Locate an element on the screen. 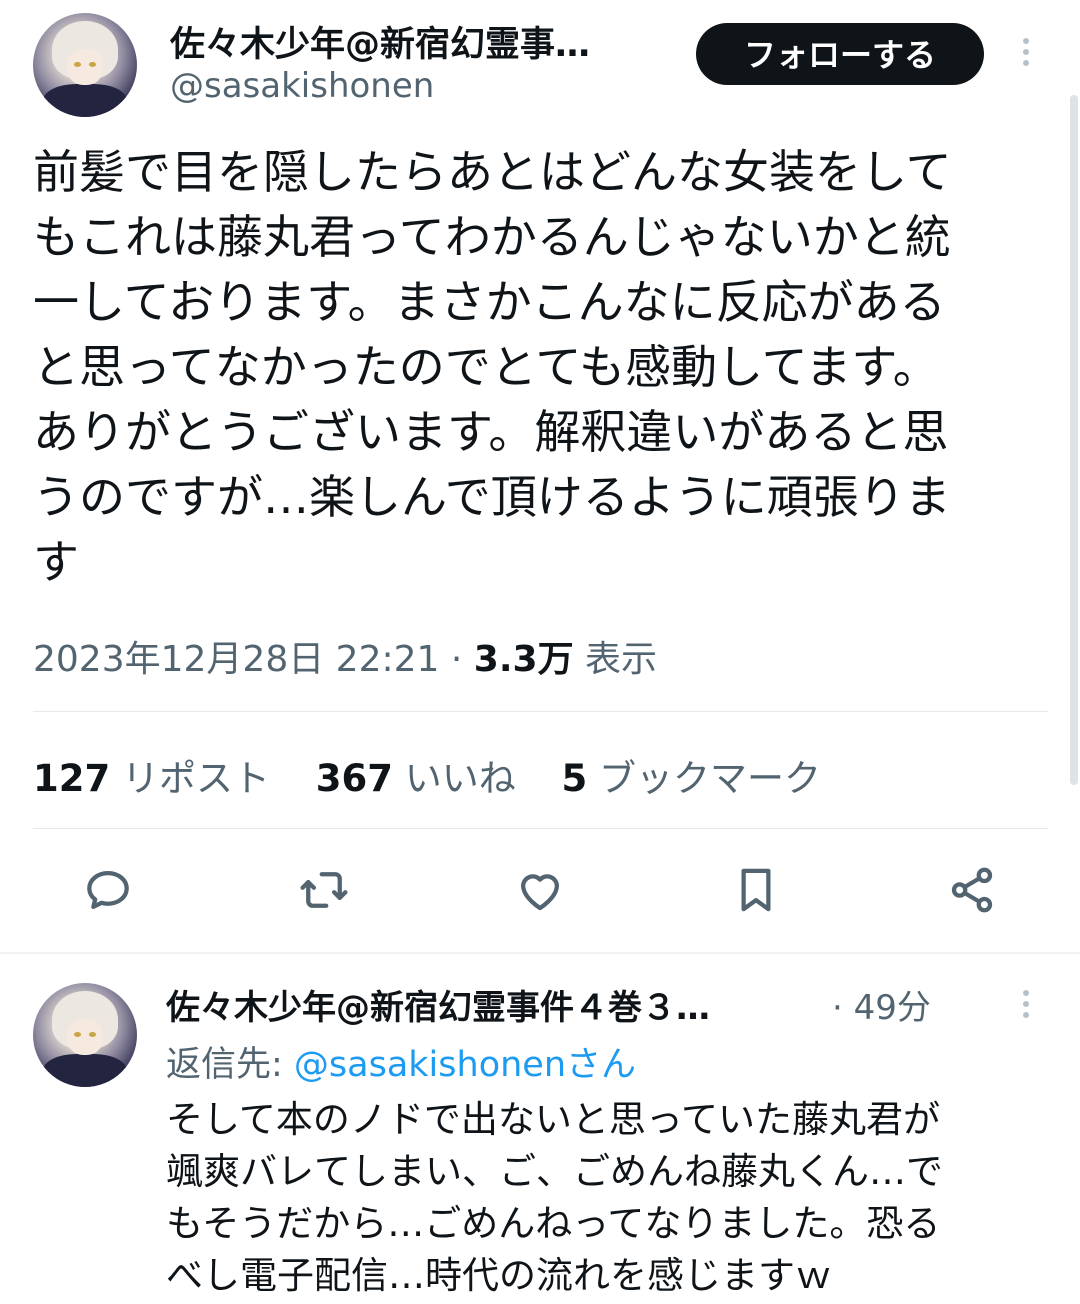  reply-icon is located at coordinates (108, 890).